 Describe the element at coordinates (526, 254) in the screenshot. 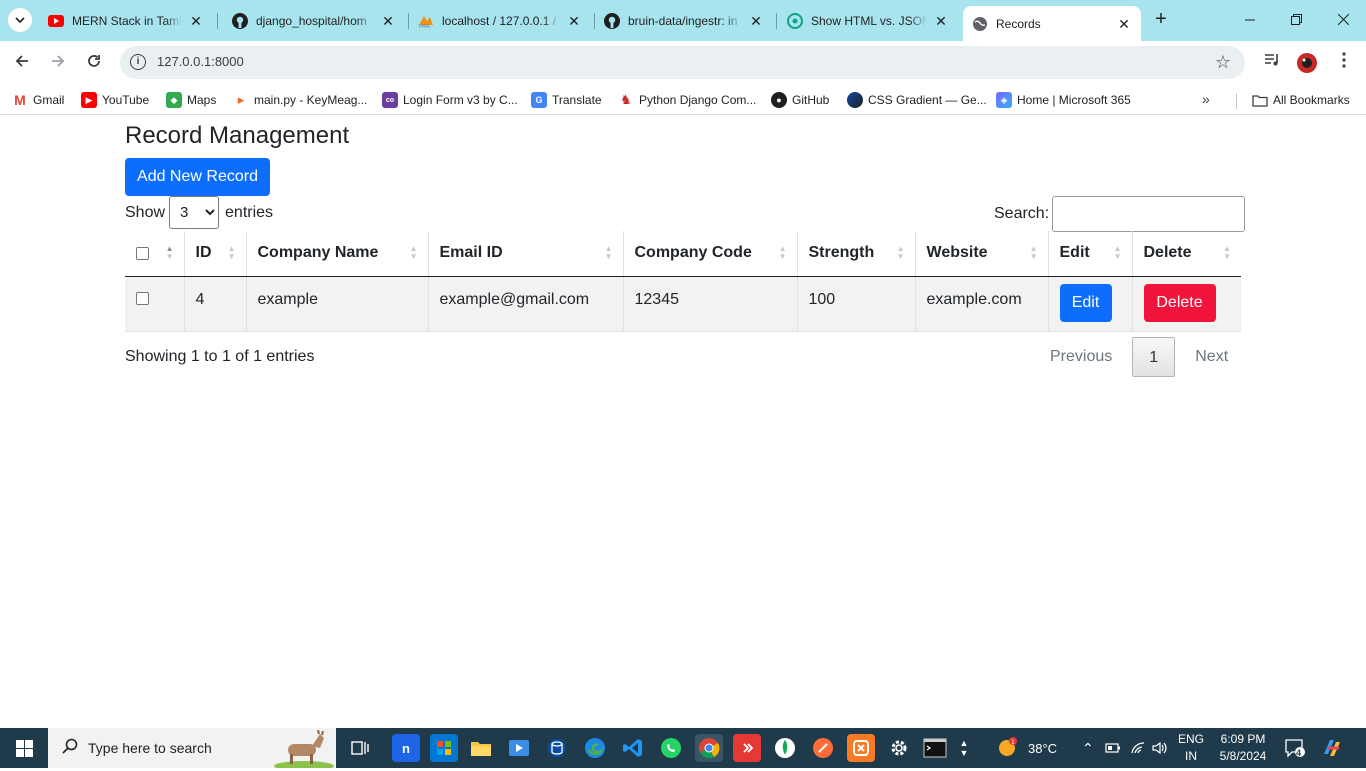

I see `column-header-email-id: Email ID ▲ ▼` at that location.